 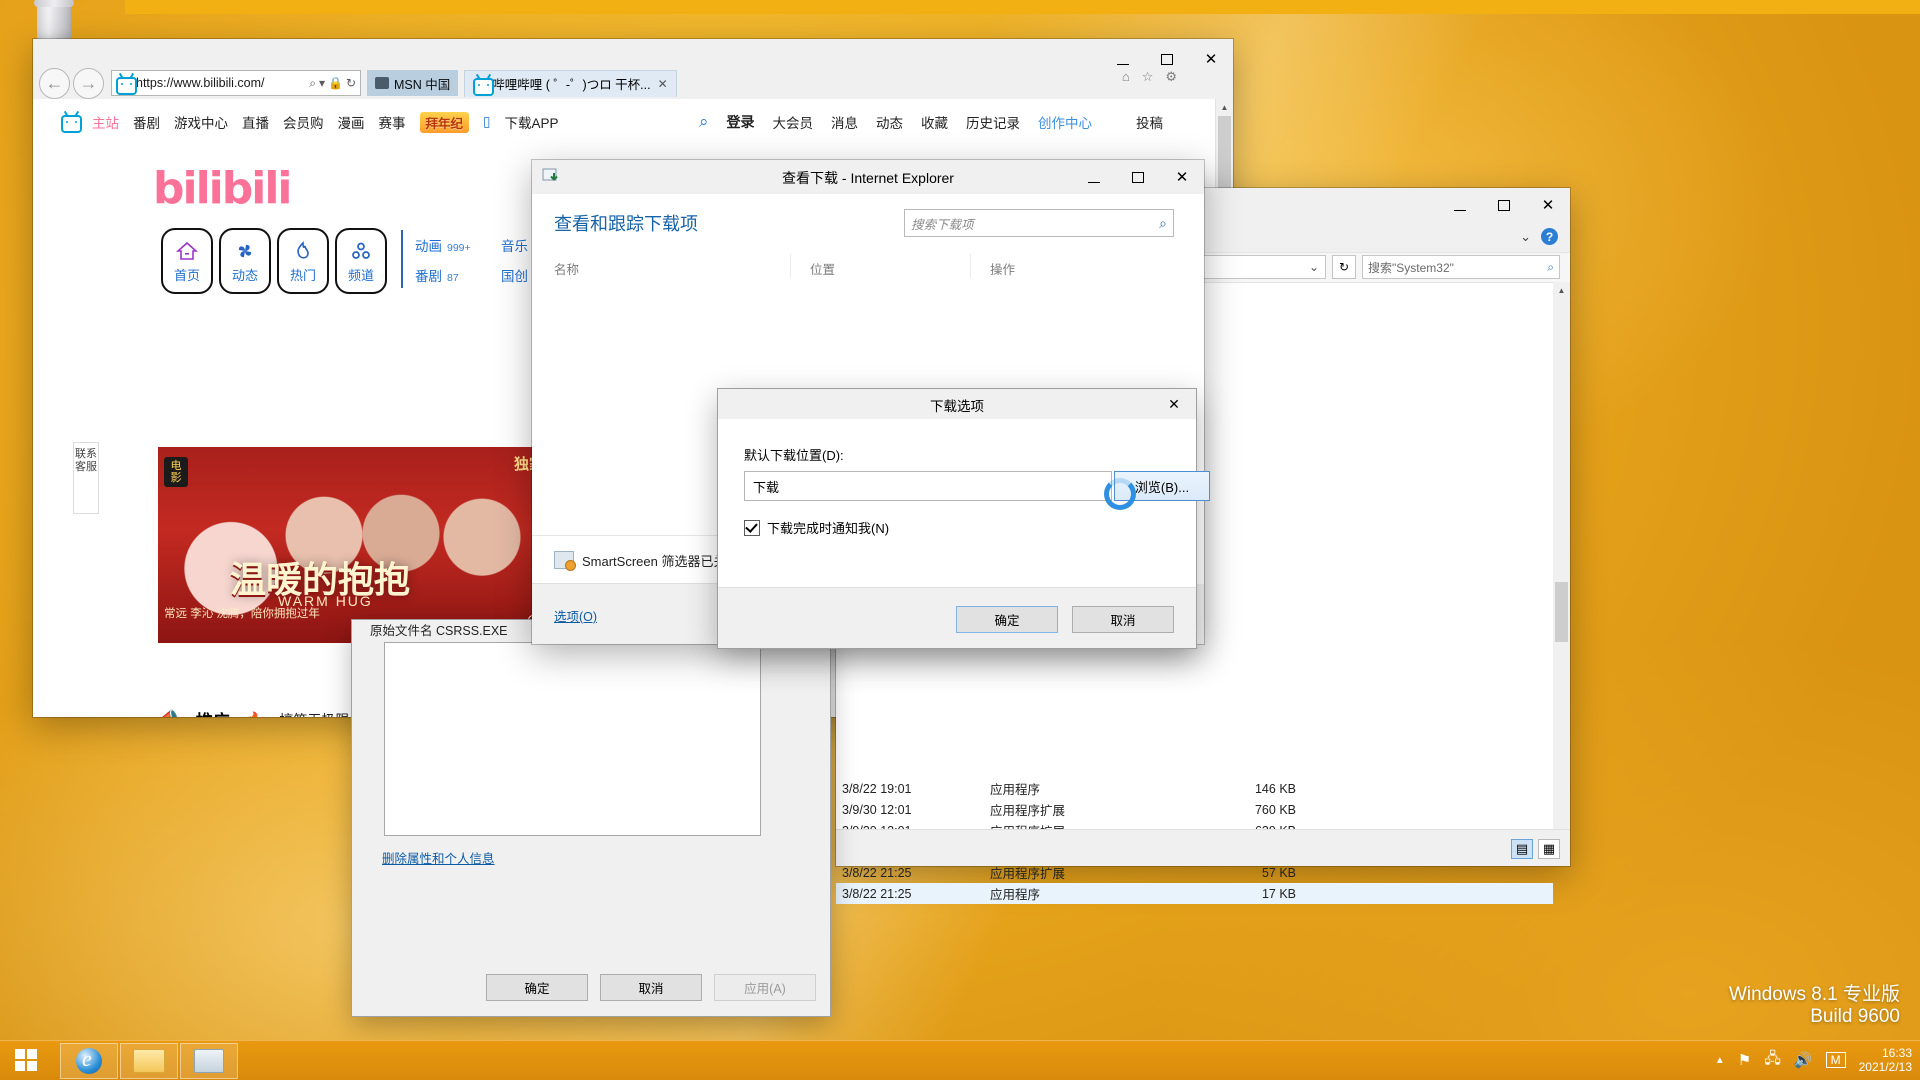 I want to click on nav-item-live: 直播, so click(x=255, y=122).